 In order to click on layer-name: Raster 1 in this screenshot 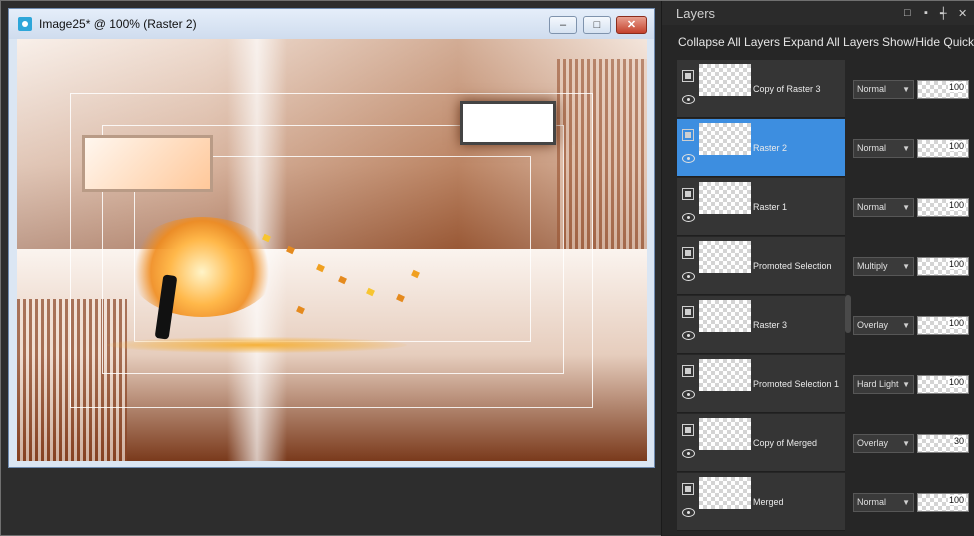, I will do `click(770, 207)`.